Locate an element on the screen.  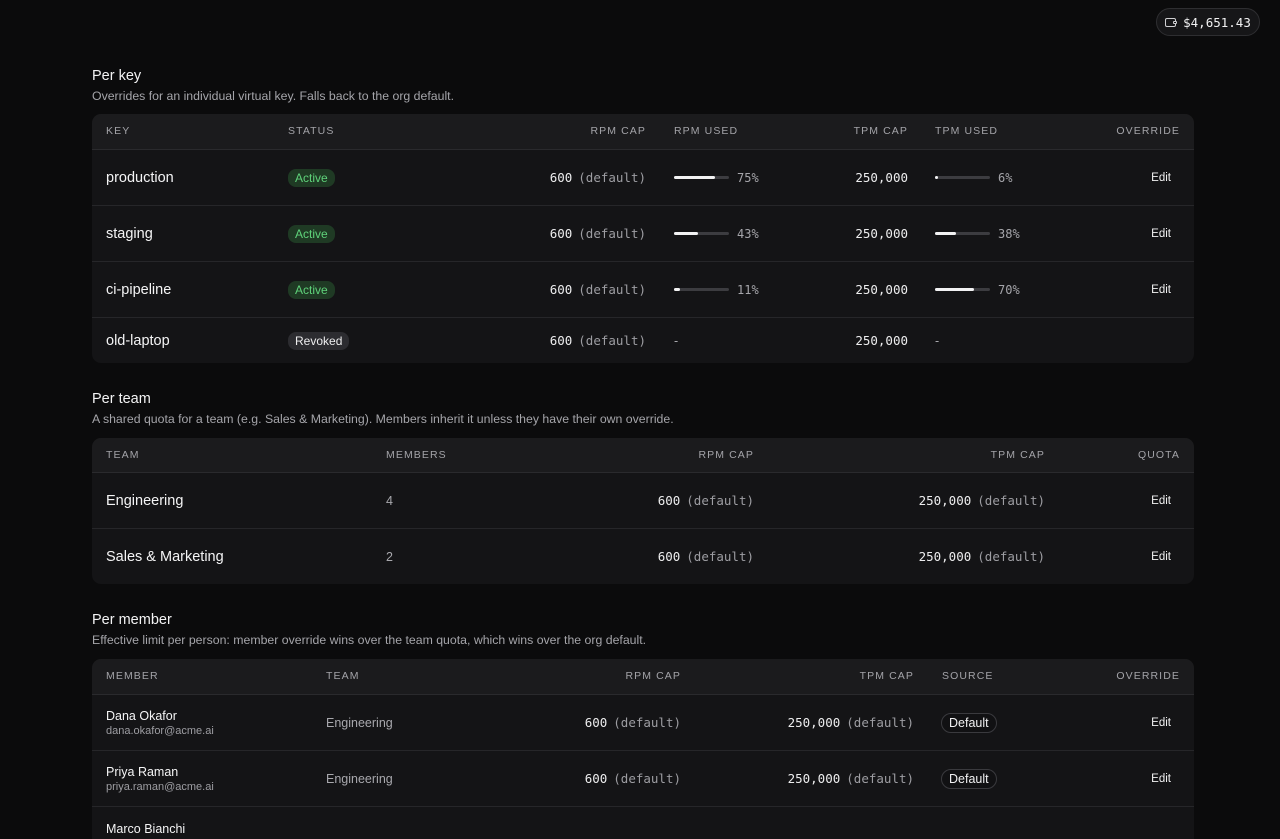
key-name: production is located at coordinates (140, 177).